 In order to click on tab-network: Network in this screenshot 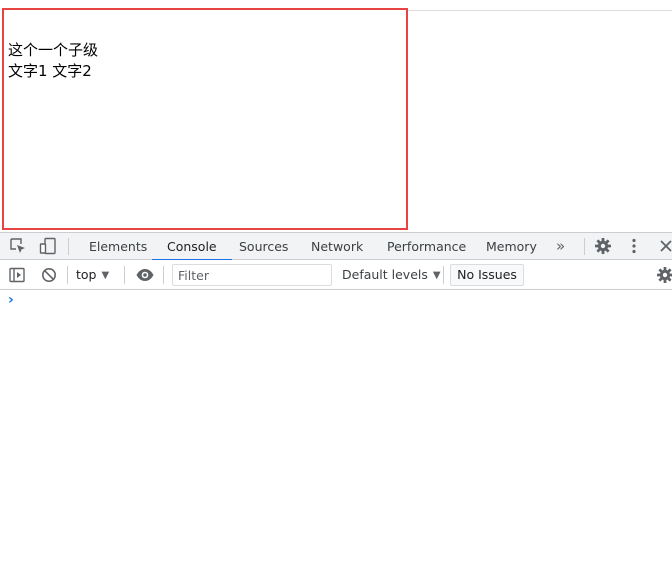, I will do `click(337, 246)`.